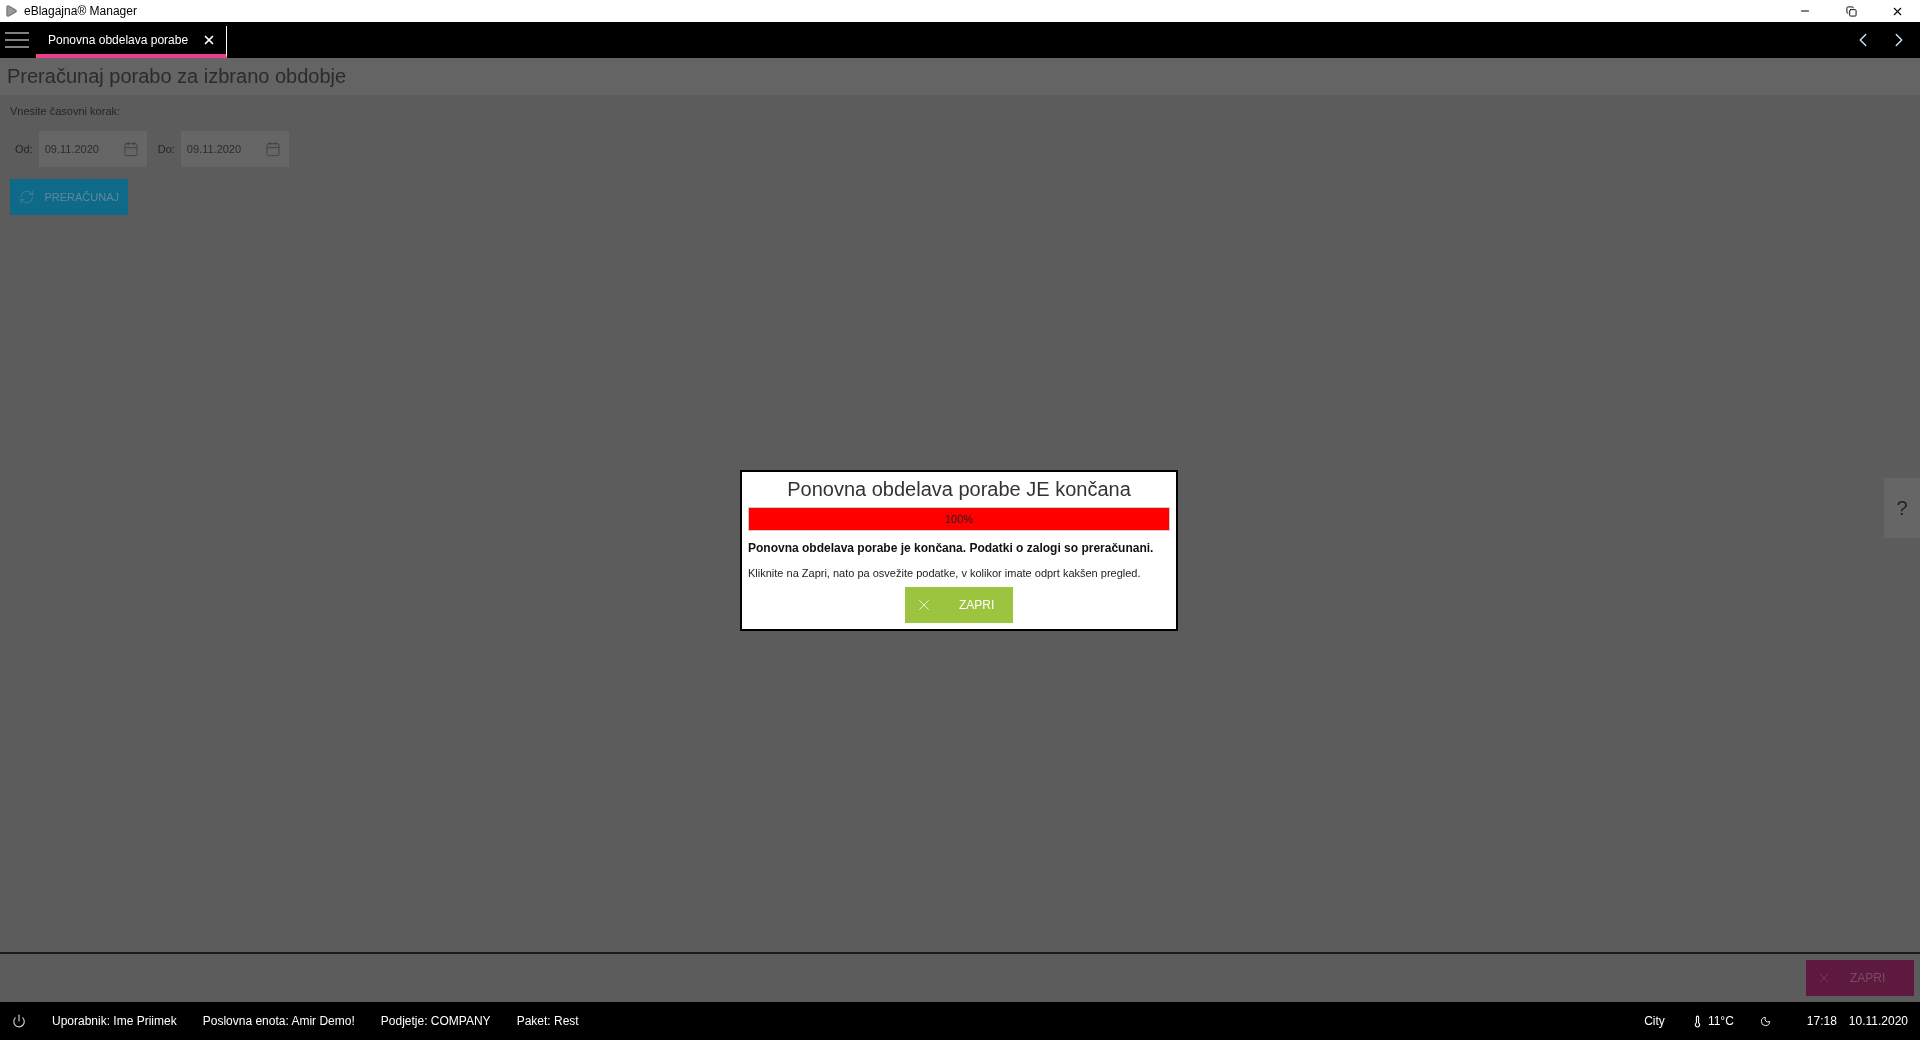 Image resolution: width=1920 pixels, height=1040 pixels. Describe the element at coordinates (945, 573) in the screenshot. I see `dialog-hint: Kliknite na Zapri, nato pa osvežite podatke, v kolikor imate odprt kakšen pregled.` at that location.